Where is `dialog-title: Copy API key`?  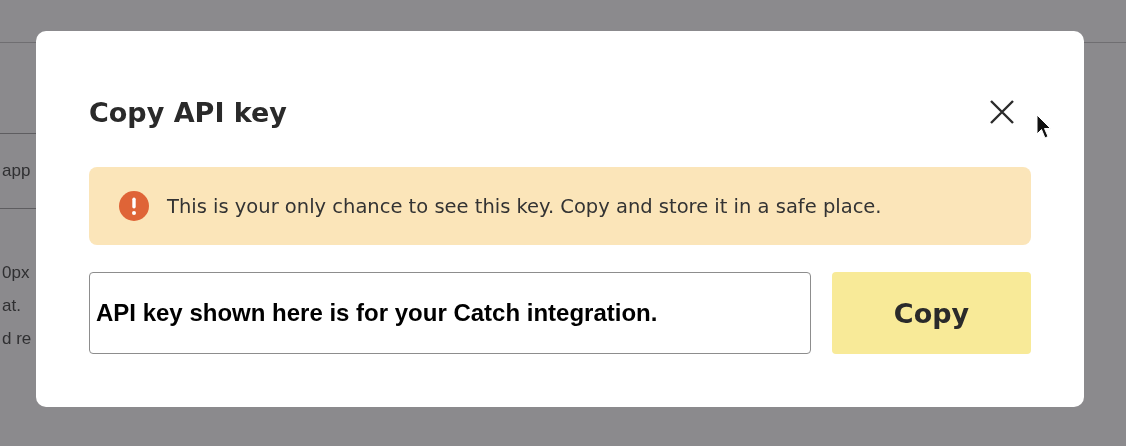 dialog-title: Copy API key is located at coordinates (188, 112).